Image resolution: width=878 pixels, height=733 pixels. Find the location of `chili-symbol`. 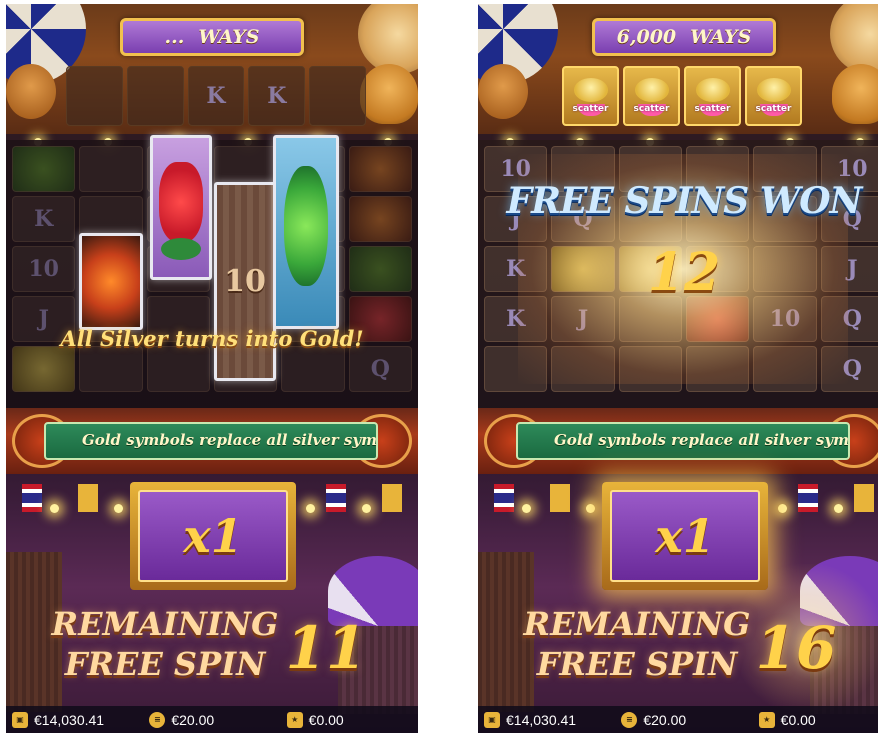

chili-symbol is located at coordinates (181, 207).